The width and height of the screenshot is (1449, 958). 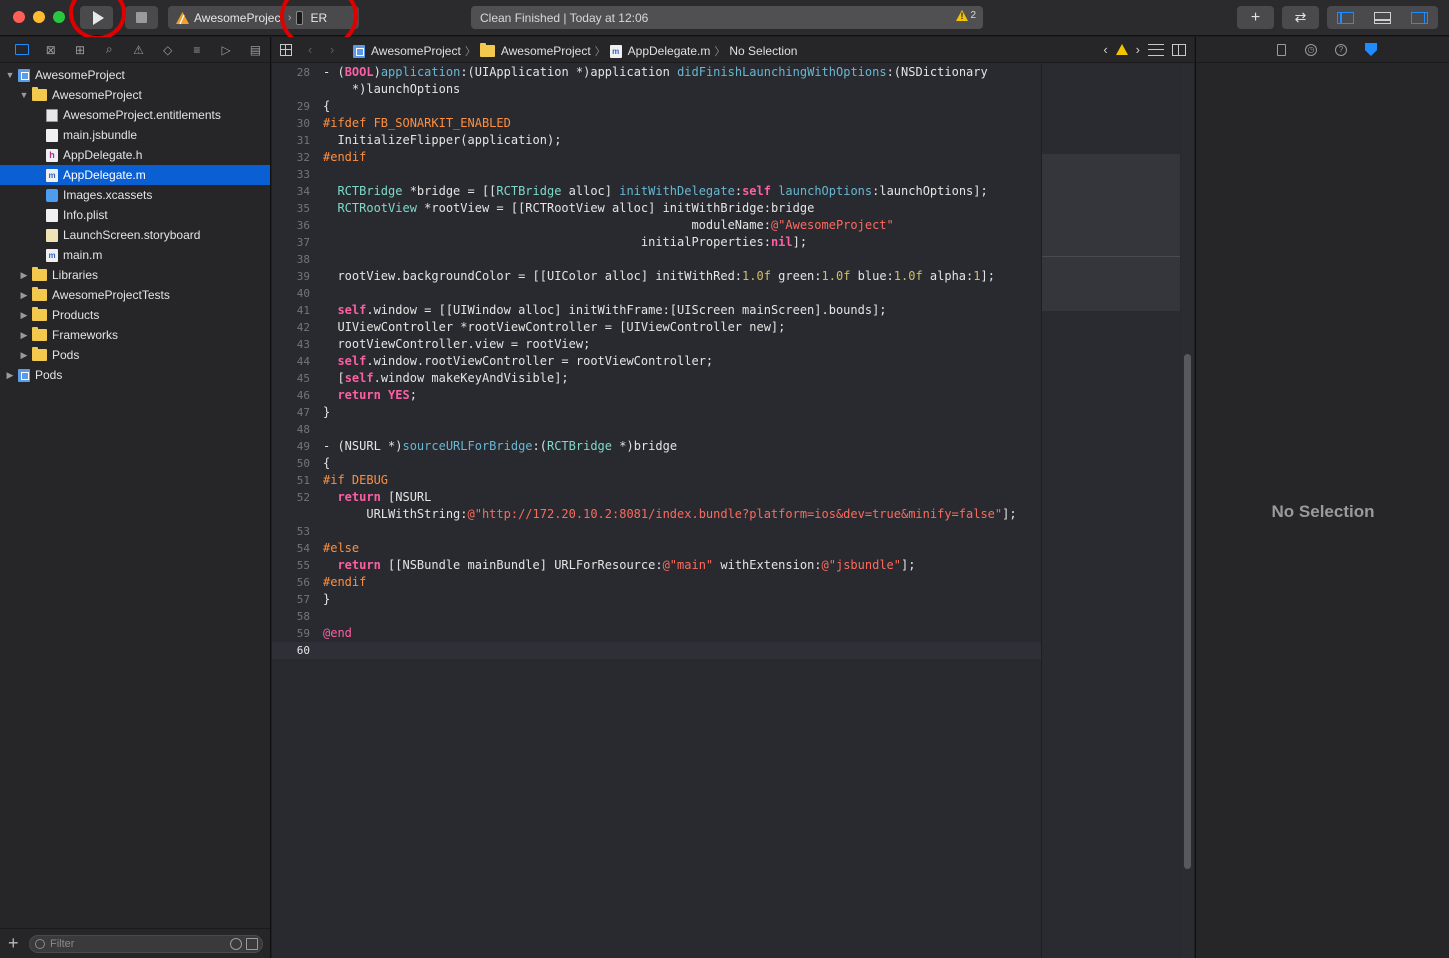 I want to click on navigator-tab-search: ⌕, so click(x=109, y=50).